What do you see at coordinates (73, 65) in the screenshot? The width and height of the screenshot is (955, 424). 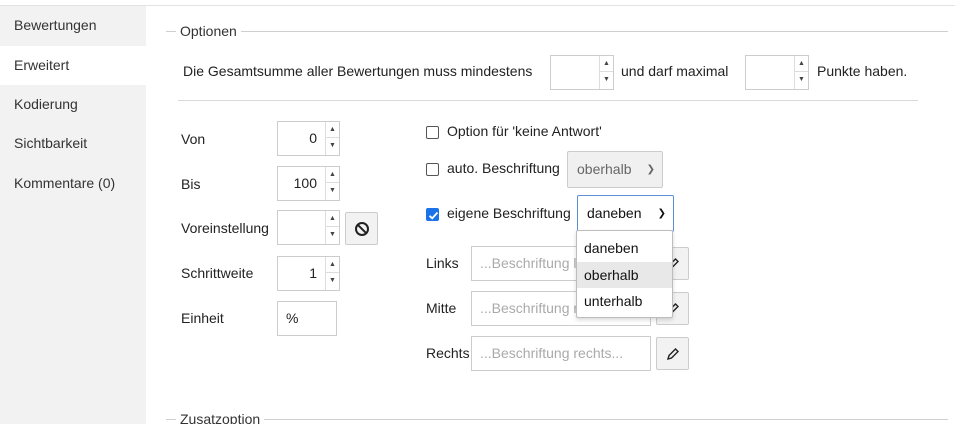 I see `sidebar-item-erweitert: Erweitert` at bounding box center [73, 65].